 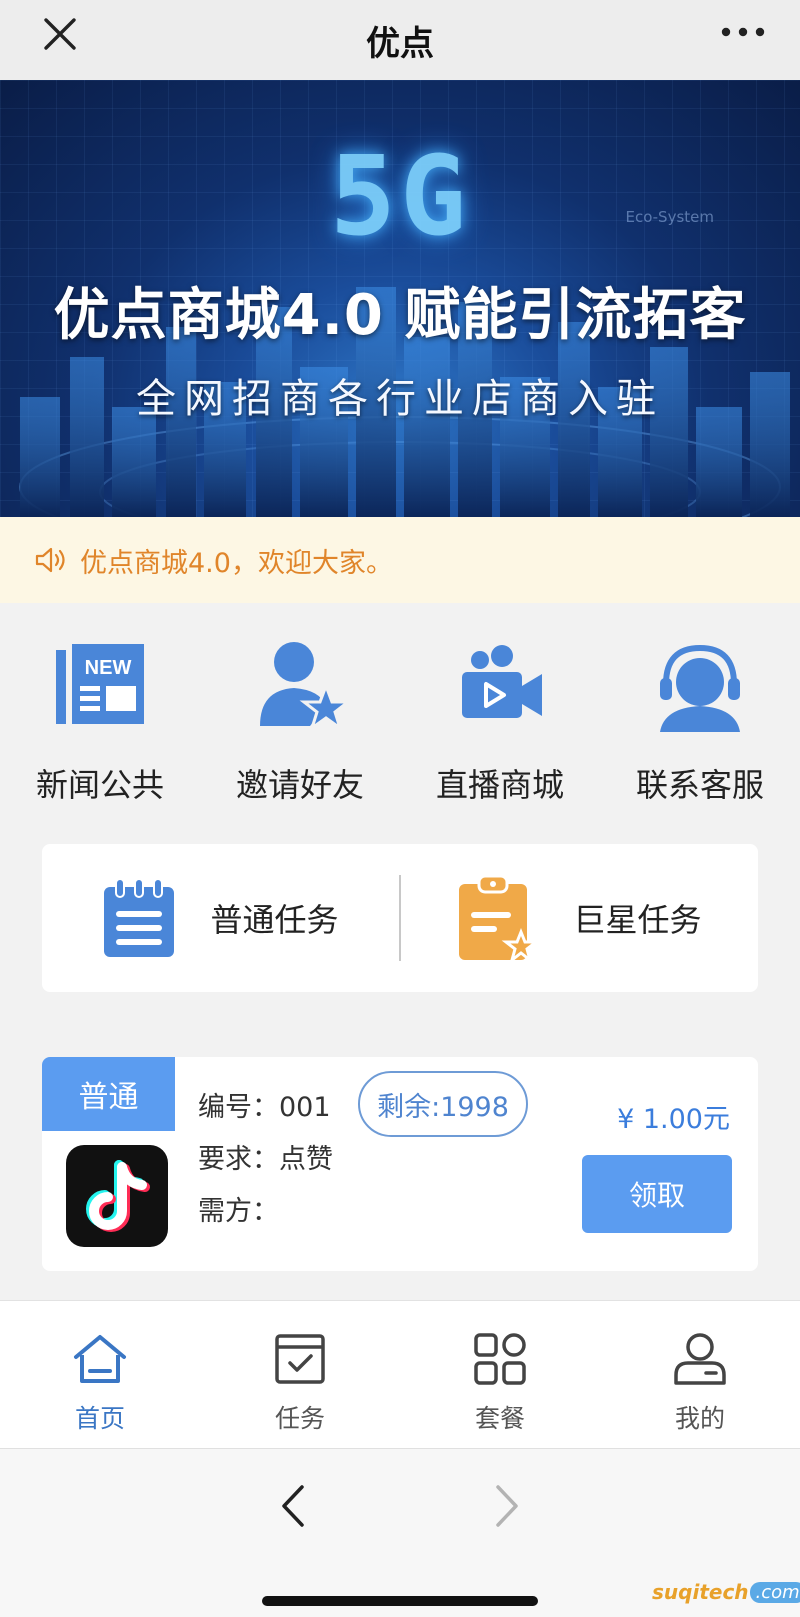 I want to click on grid-icon, so click(x=500, y=1359).